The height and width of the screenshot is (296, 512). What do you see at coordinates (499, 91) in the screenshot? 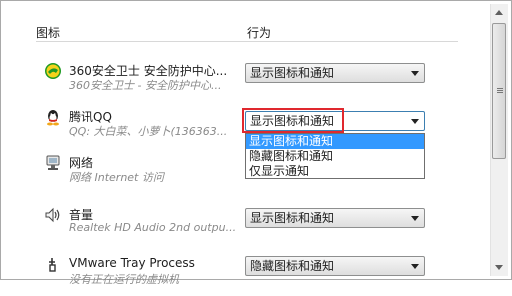
I see `scrollbar-thumb` at bounding box center [499, 91].